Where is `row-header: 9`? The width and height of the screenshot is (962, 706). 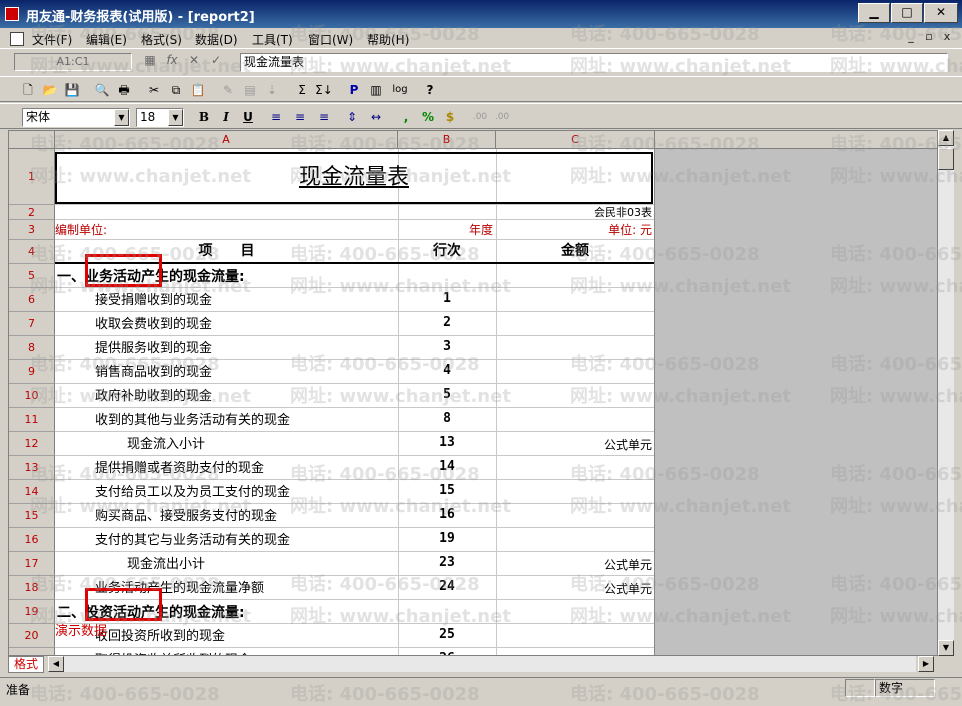 row-header: 9 is located at coordinates (32, 372).